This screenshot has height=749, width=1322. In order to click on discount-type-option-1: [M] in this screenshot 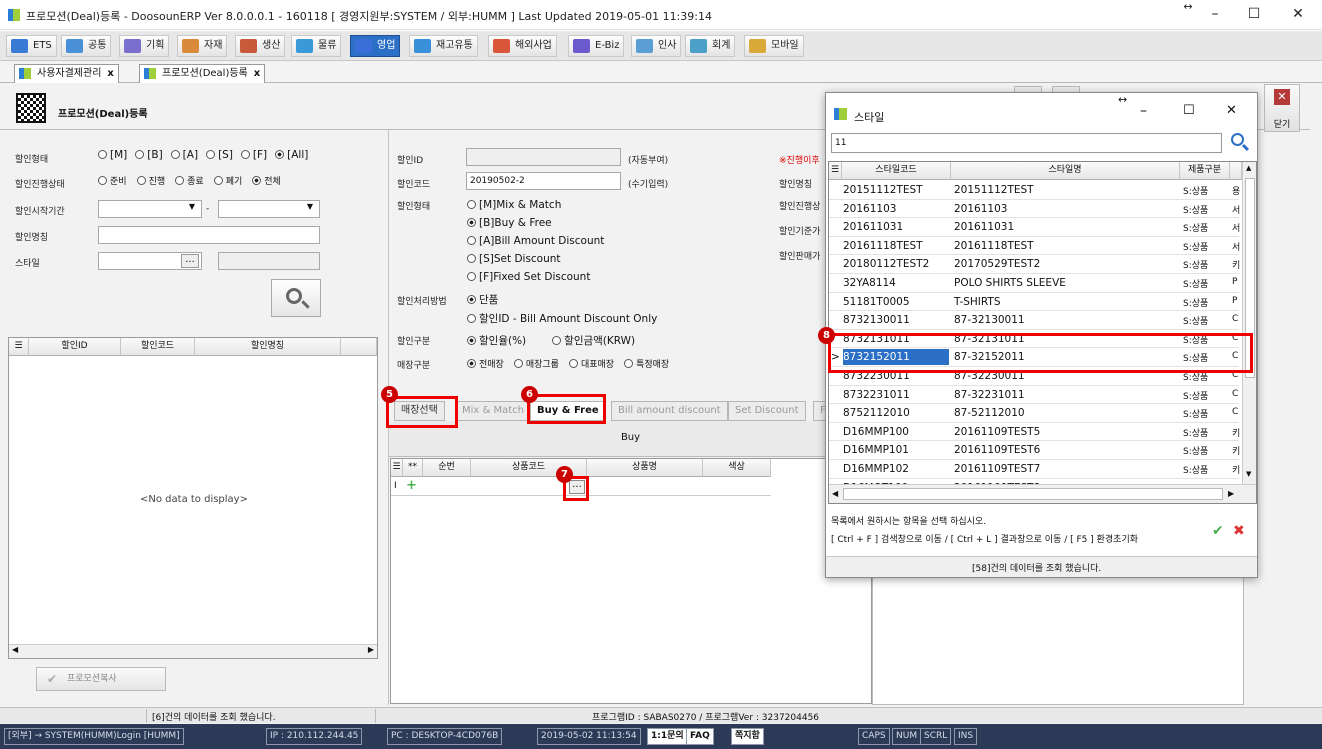, I will do `click(112, 155)`.